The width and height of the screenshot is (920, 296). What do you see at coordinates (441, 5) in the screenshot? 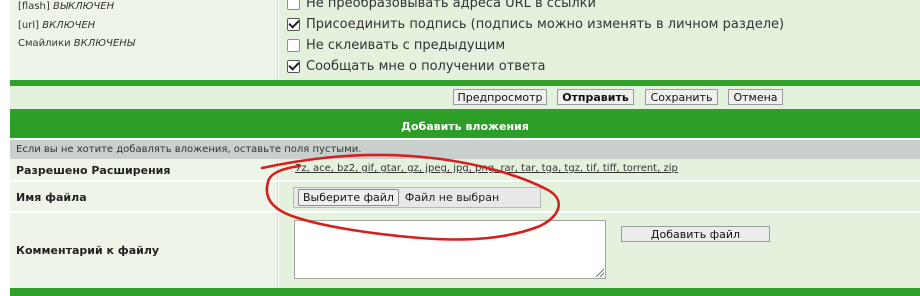
I see `option-disable-magic-url: Не преобразовывать адреса URL в ссылки` at bounding box center [441, 5].